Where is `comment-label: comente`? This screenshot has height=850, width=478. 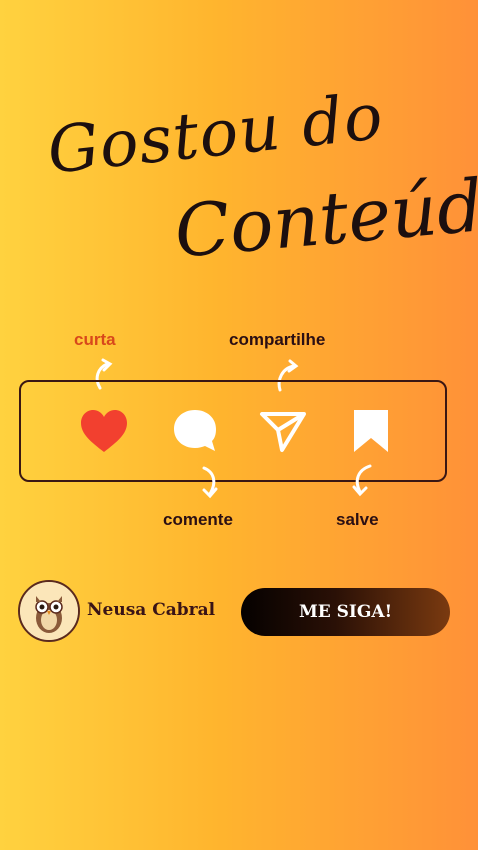 comment-label: comente is located at coordinates (198, 519).